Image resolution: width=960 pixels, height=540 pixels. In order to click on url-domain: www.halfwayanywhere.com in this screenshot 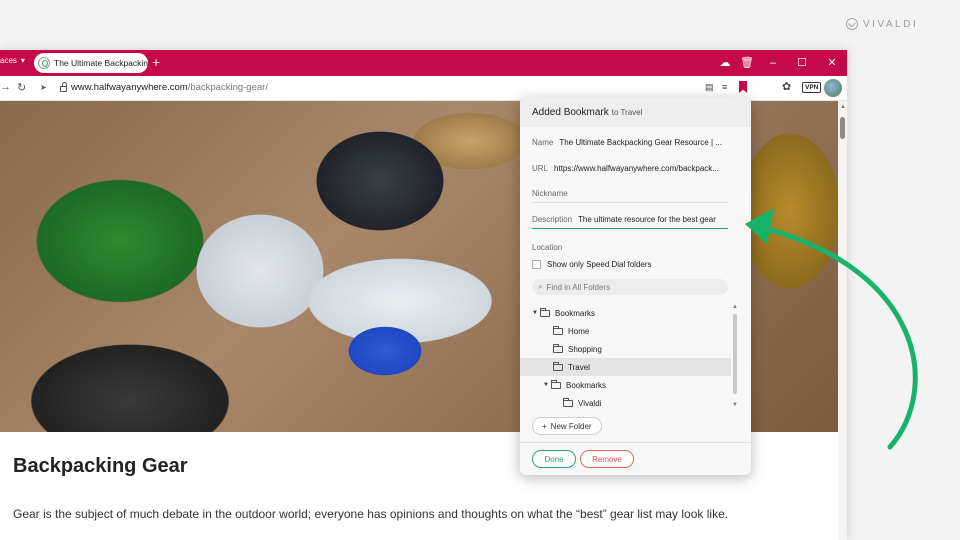, I will do `click(129, 87)`.